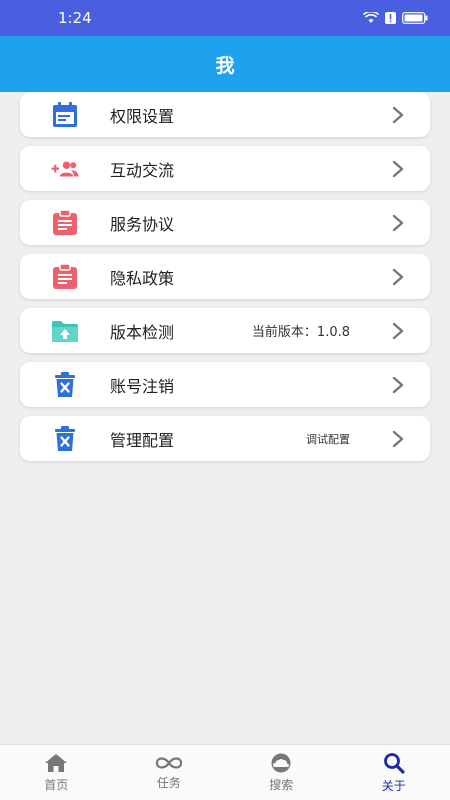  What do you see at coordinates (225, 384) in the screenshot?
I see `menu-item-account-deletion: 账号注销` at bounding box center [225, 384].